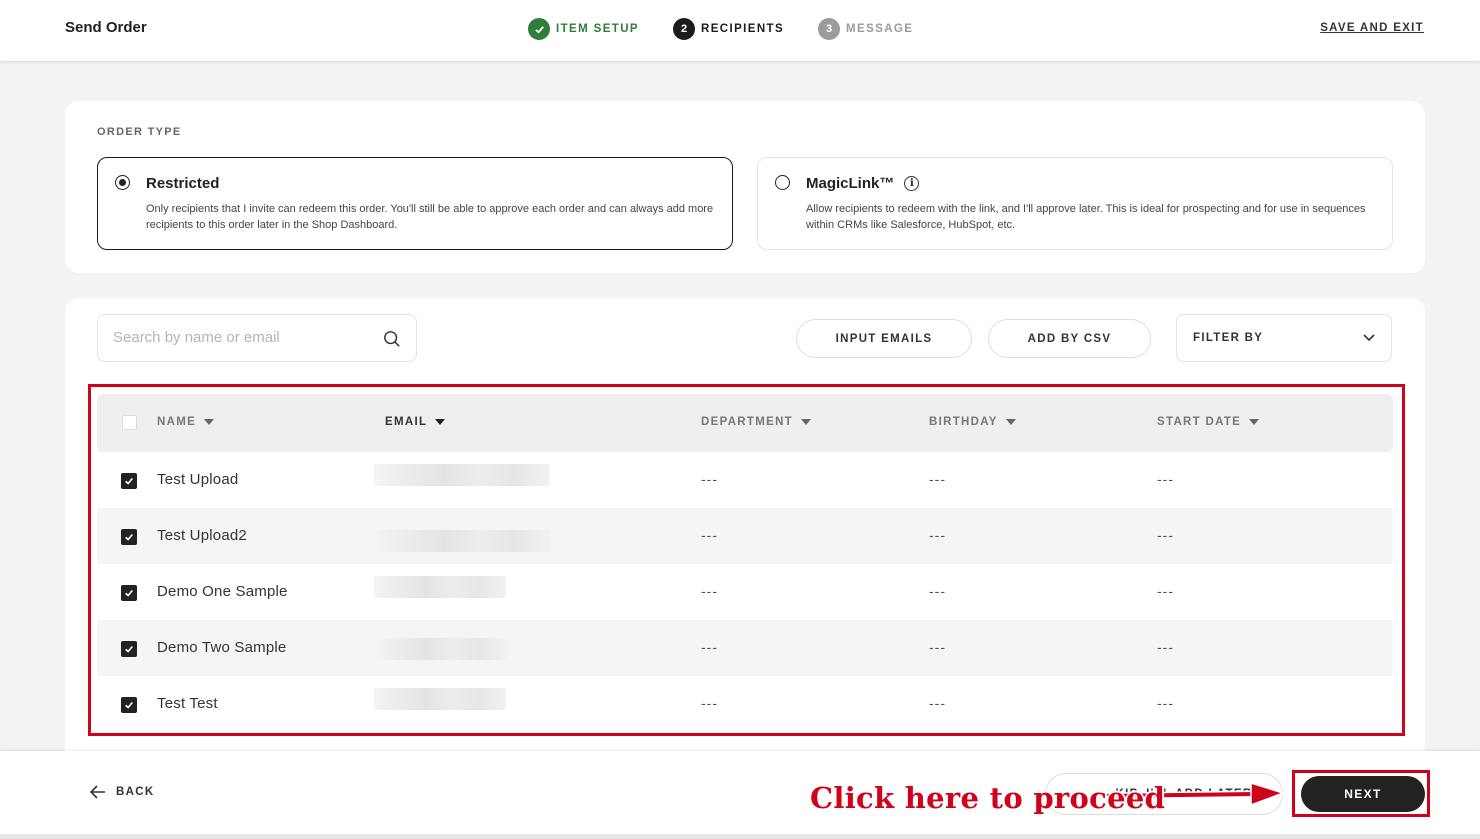 This screenshot has width=1480, height=839. What do you see at coordinates (97, 792) in the screenshot?
I see `arrow-left-icon` at bounding box center [97, 792].